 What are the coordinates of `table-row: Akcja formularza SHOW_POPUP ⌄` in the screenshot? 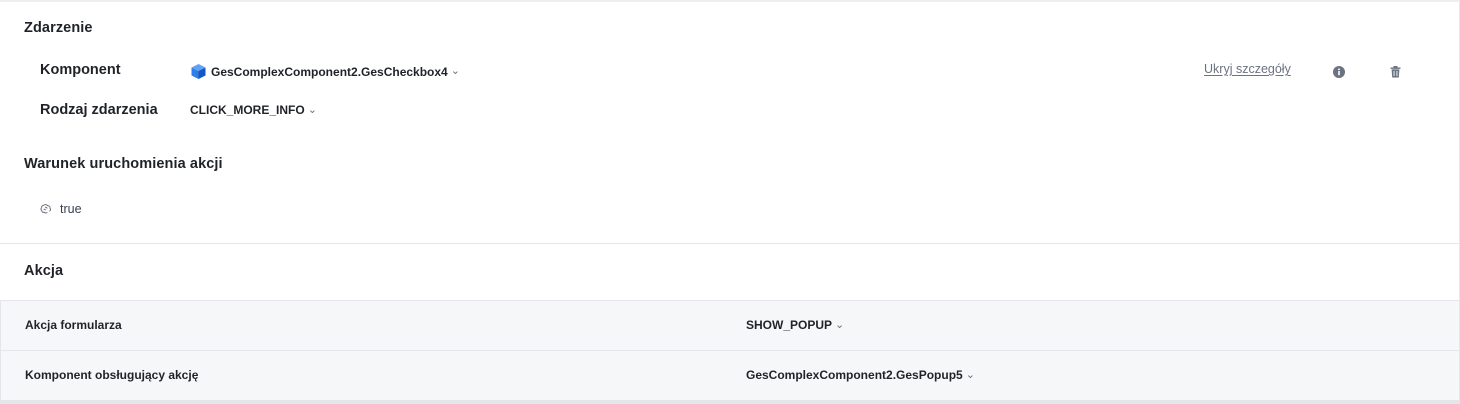 It's located at (729, 326).